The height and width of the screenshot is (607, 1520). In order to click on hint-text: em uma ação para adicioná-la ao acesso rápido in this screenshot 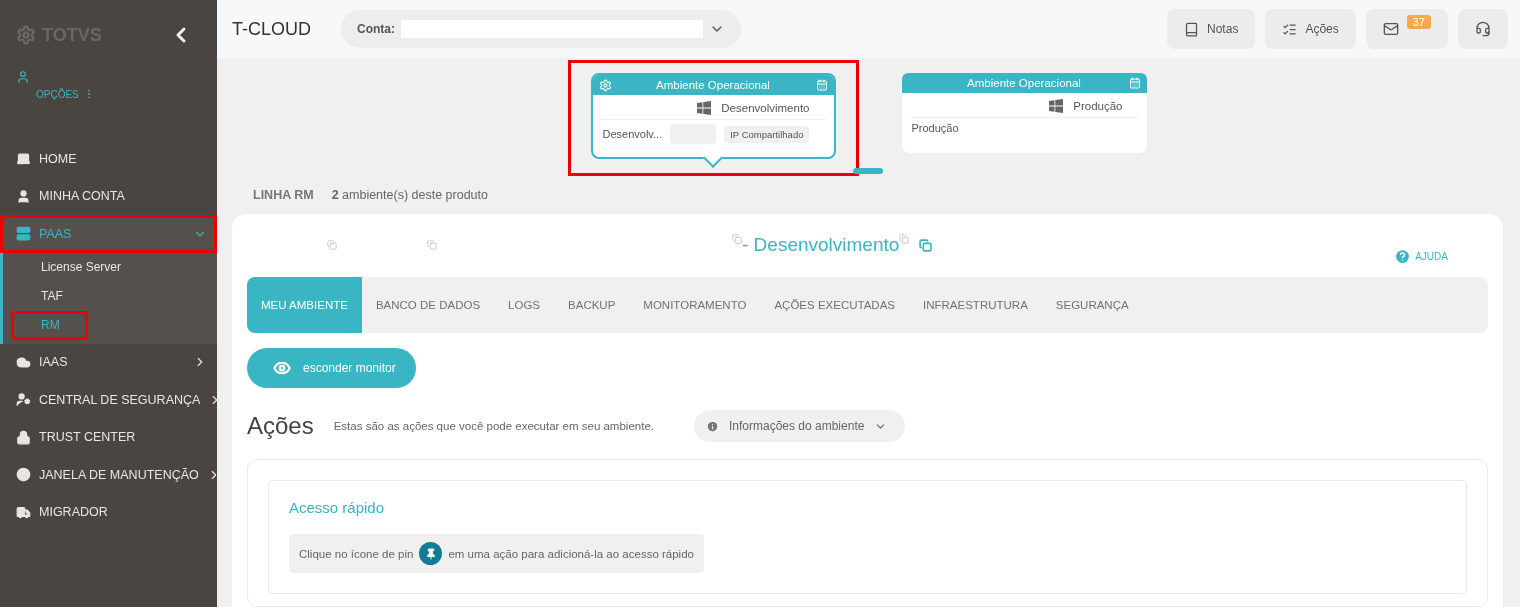, I will do `click(571, 553)`.